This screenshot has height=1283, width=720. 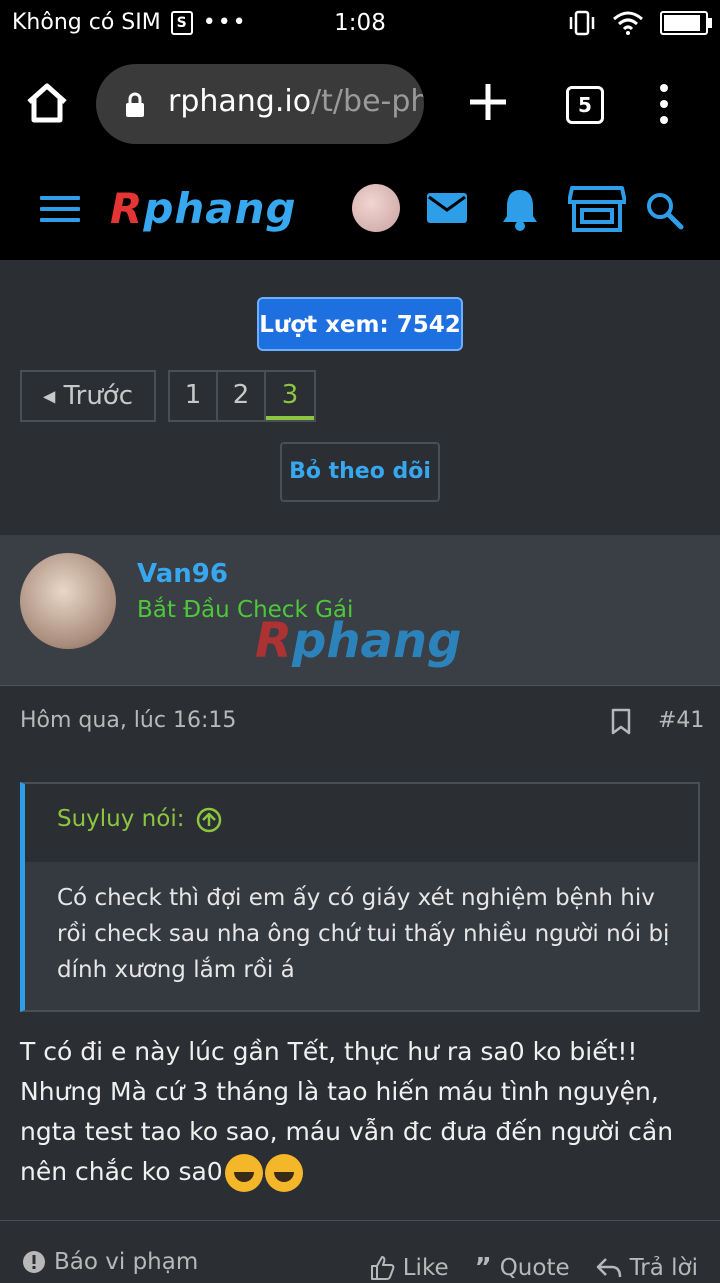 What do you see at coordinates (681, 720) in the screenshot?
I see `post-number: #41` at bounding box center [681, 720].